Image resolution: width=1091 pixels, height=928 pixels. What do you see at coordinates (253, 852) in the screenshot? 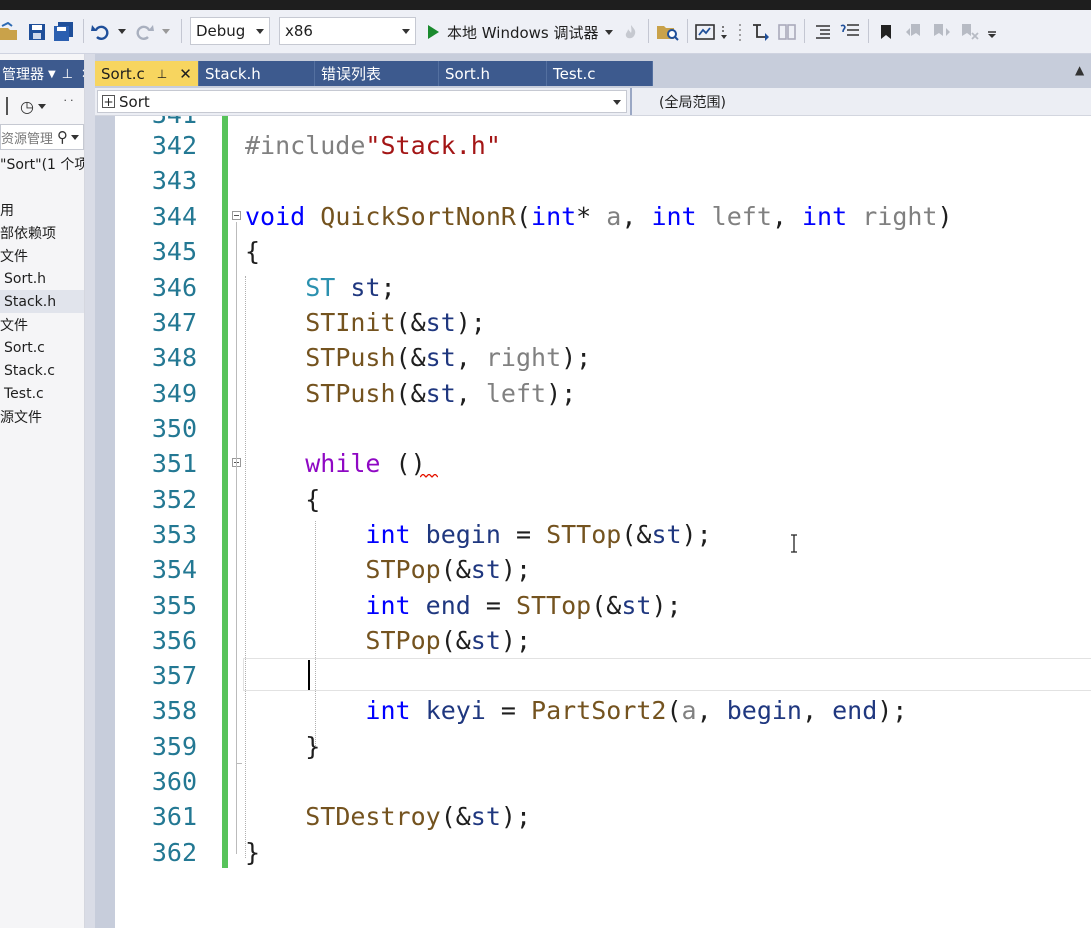
I see `code-line: }` at bounding box center [253, 852].